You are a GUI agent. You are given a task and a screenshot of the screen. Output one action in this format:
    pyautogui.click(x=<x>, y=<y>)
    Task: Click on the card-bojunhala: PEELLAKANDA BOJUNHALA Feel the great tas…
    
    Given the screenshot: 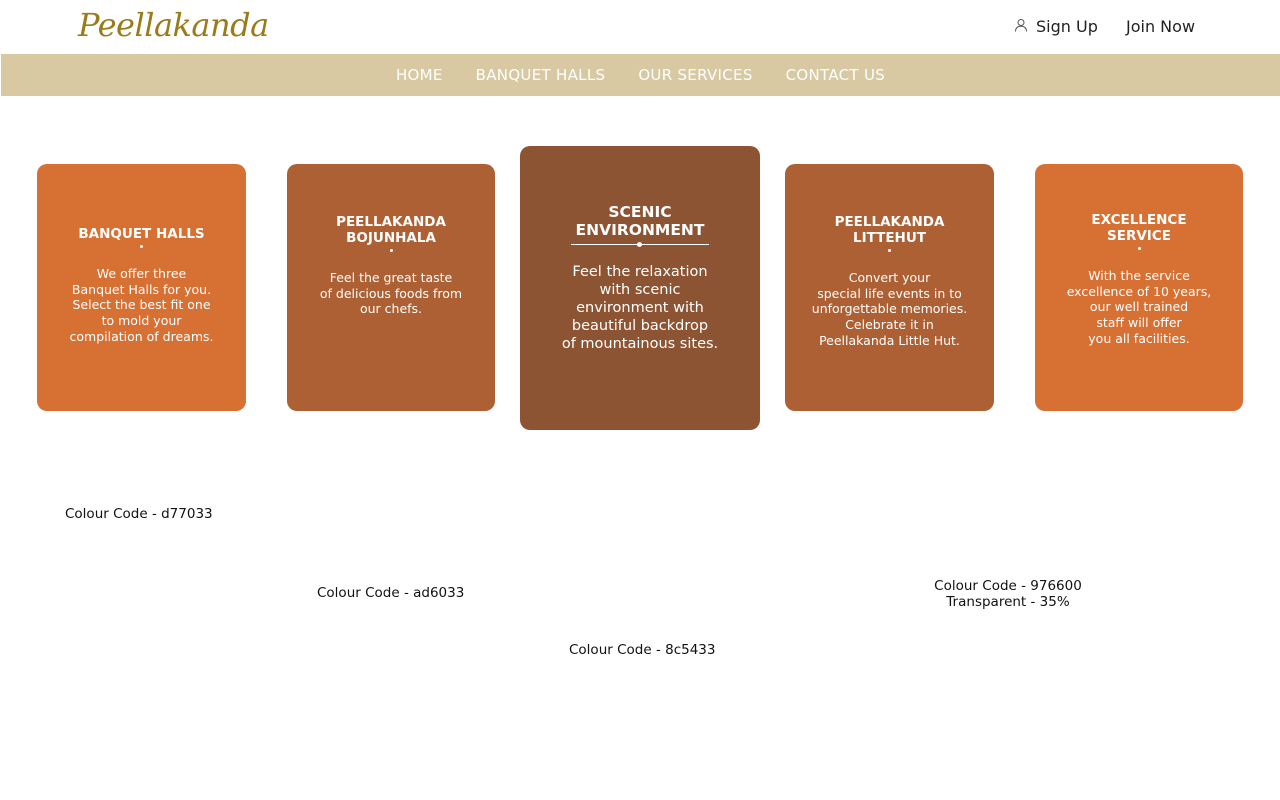 What is the action you would take?
    pyautogui.click(x=391, y=287)
    